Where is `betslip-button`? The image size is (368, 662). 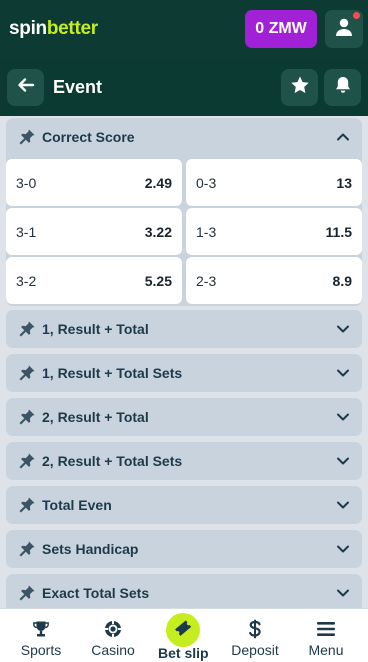 betslip-button is located at coordinates (183, 630).